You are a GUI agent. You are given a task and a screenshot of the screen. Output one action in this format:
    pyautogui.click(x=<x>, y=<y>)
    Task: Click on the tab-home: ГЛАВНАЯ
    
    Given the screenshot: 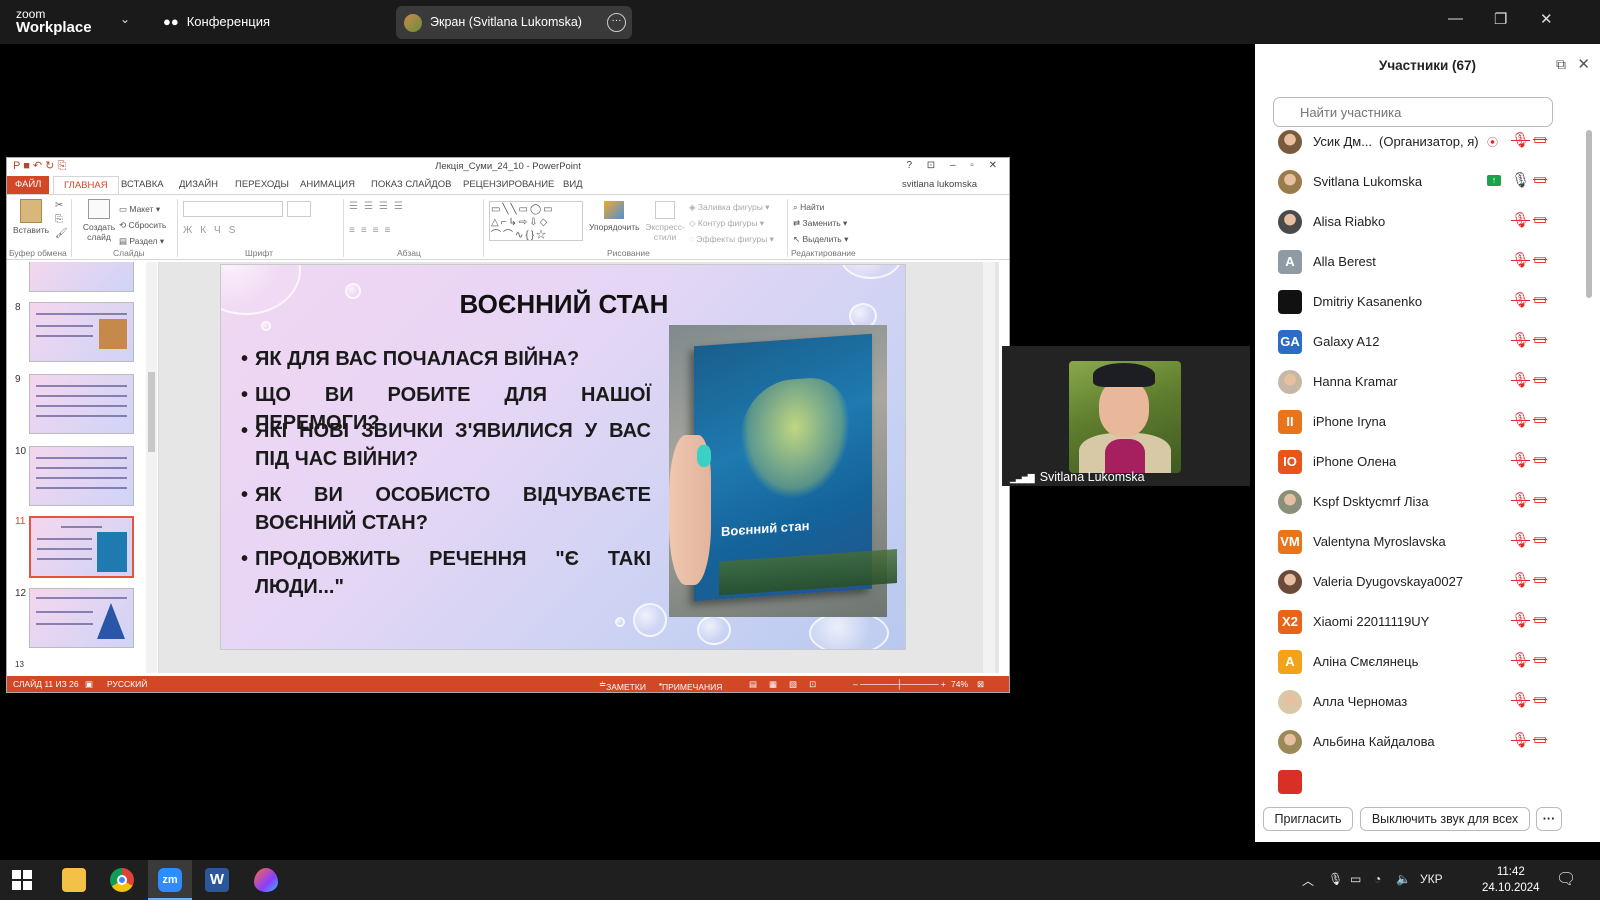 What is the action you would take?
    pyautogui.click(x=86, y=185)
    